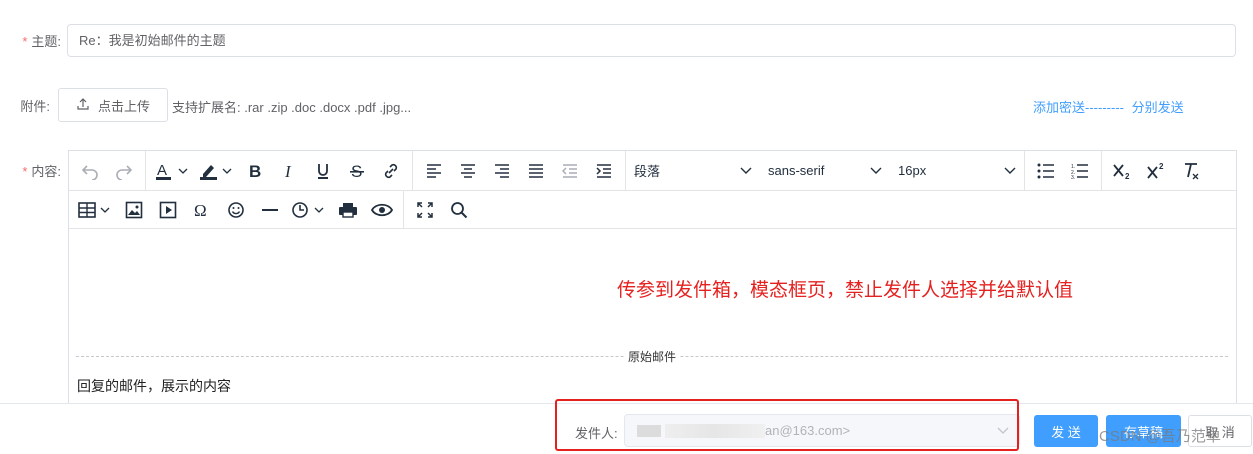  I want to click on block-format-select: 段落, so click(693, 171).